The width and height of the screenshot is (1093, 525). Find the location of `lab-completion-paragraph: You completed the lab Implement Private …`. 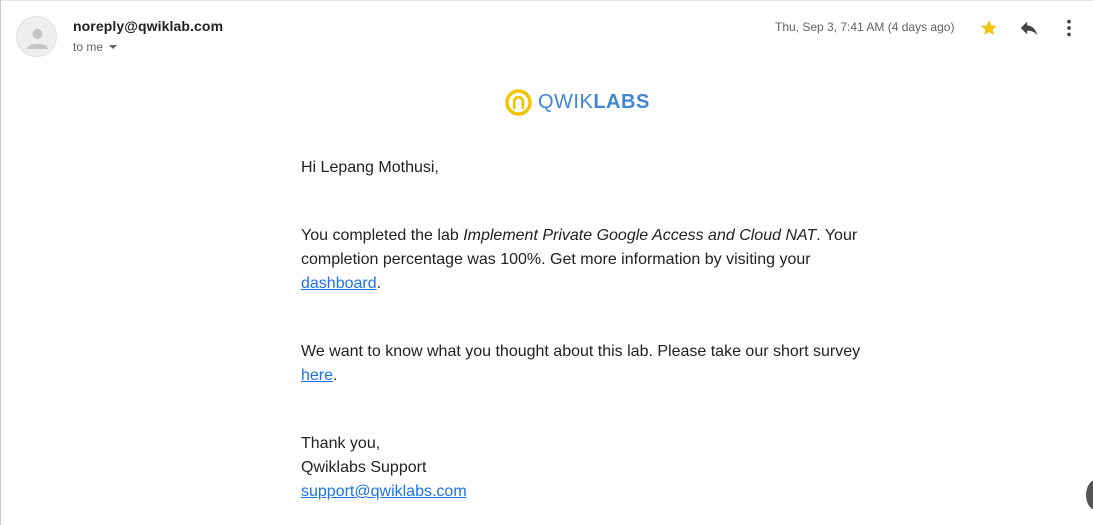

lab-completion-paragraph: You completed the lab Implement Private … is located at coordinates (579, 259).